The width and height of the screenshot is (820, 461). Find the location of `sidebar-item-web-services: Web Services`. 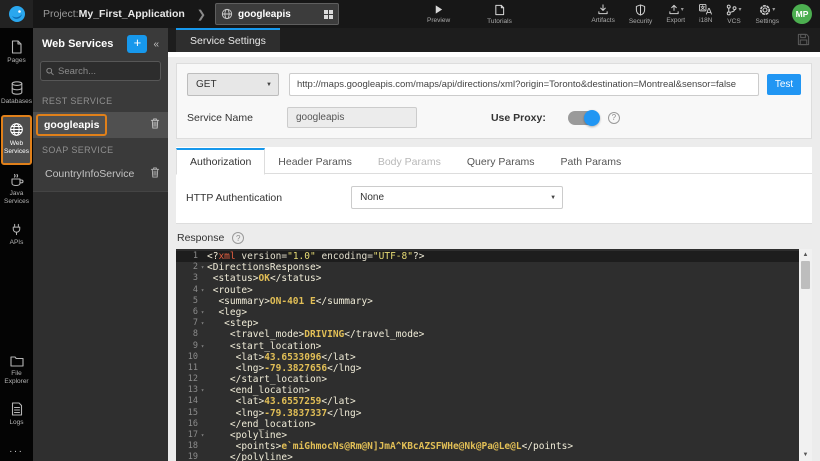

sidebar-item-web-services: Web Services is located at coordinates (16, 140).